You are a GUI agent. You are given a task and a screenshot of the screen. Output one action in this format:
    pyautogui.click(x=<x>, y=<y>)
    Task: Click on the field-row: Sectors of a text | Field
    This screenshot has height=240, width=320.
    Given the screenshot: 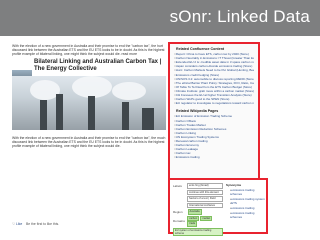 What is the action you would take?
    pyautogui.click(x=198, y=199)
    